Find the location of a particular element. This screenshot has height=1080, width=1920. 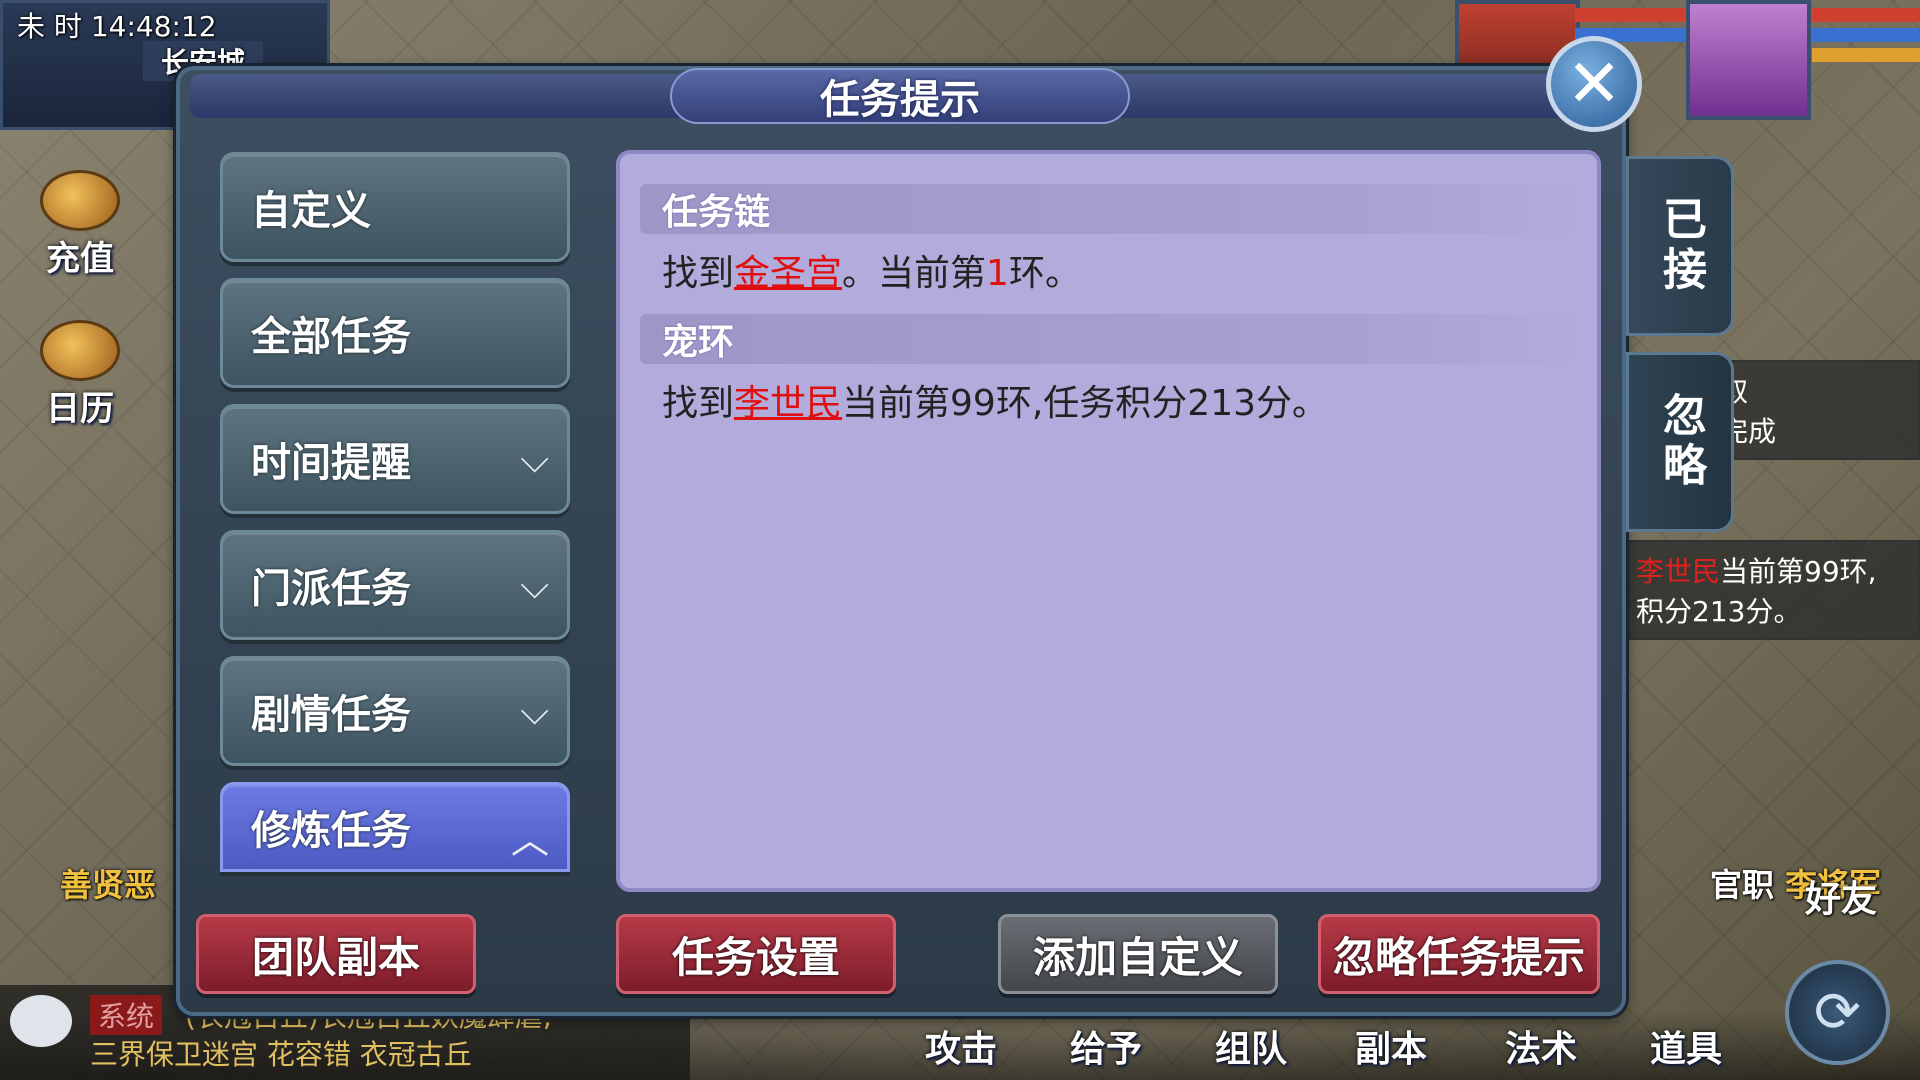

tab-accepted-label: 已接 is located at coordinates (1680, 246).